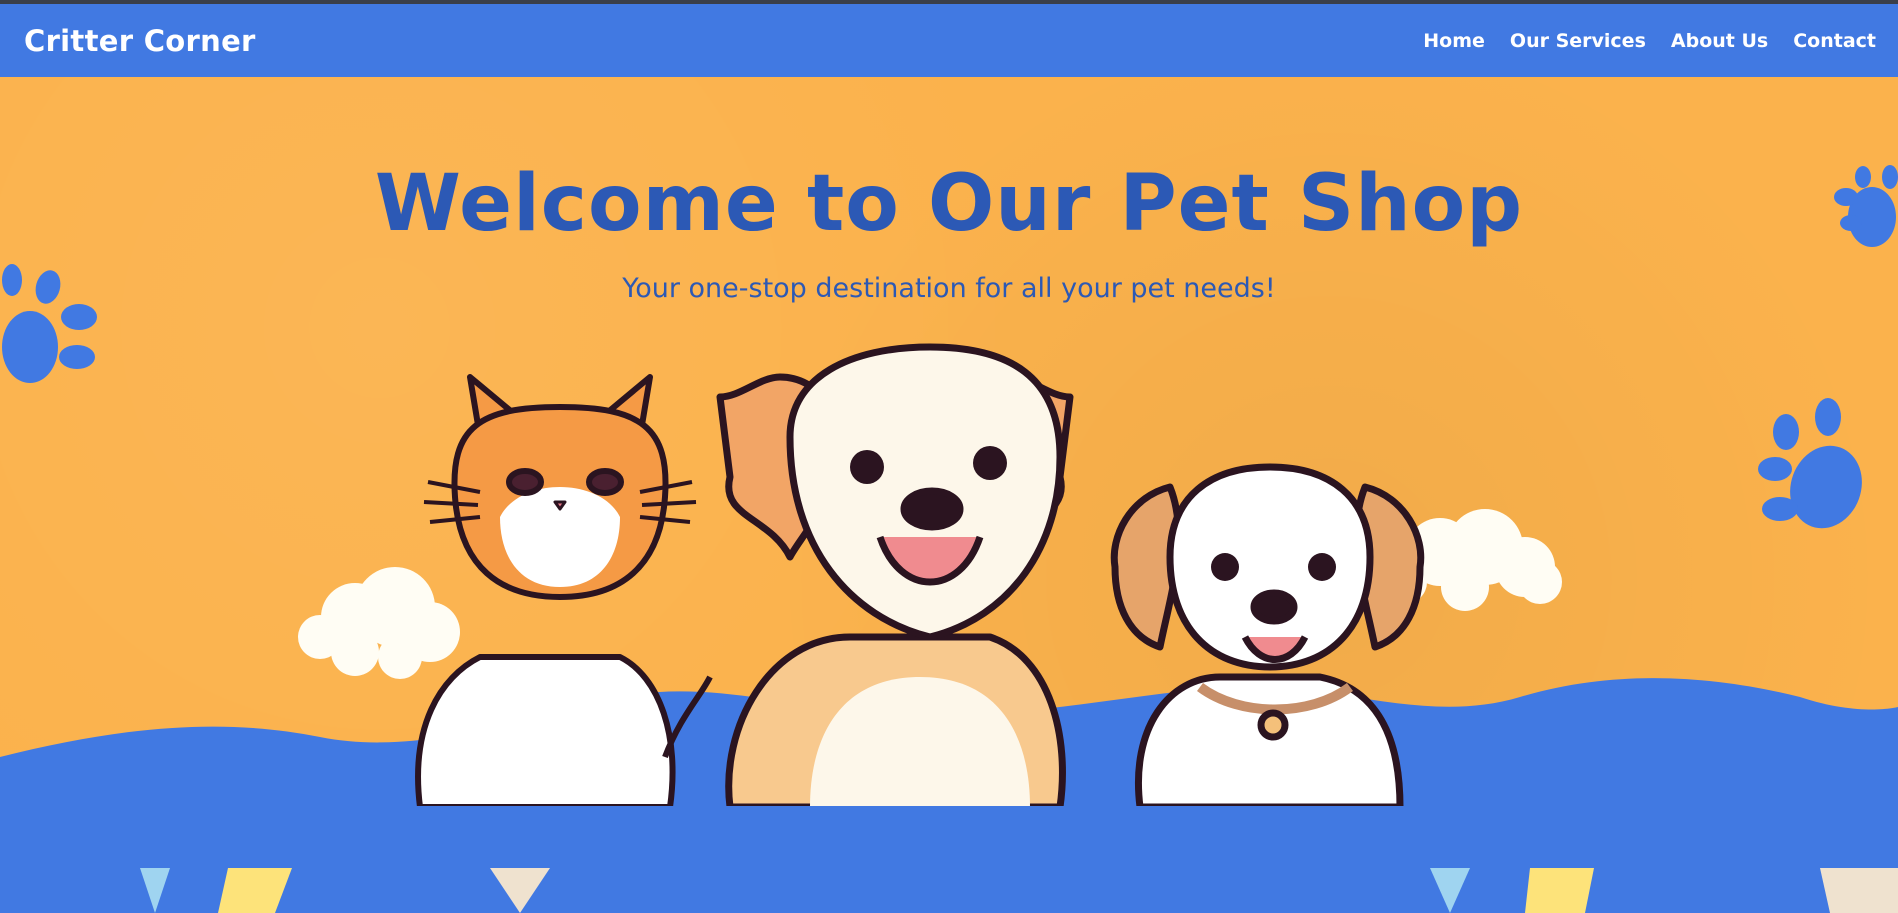 The width and height of the screenshot is (1898, 913). I want to click on nav-link-about-us: About Us, so click(1719, 41).